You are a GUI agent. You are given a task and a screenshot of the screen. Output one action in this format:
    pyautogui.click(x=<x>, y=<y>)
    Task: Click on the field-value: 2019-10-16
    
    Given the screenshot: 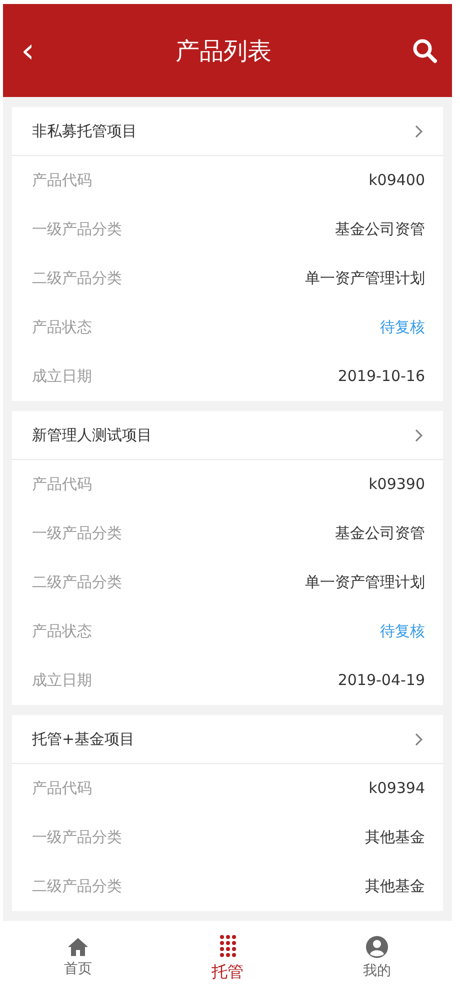 What is the action you would take?
    pyautogui.click(x=381, y=377)
    